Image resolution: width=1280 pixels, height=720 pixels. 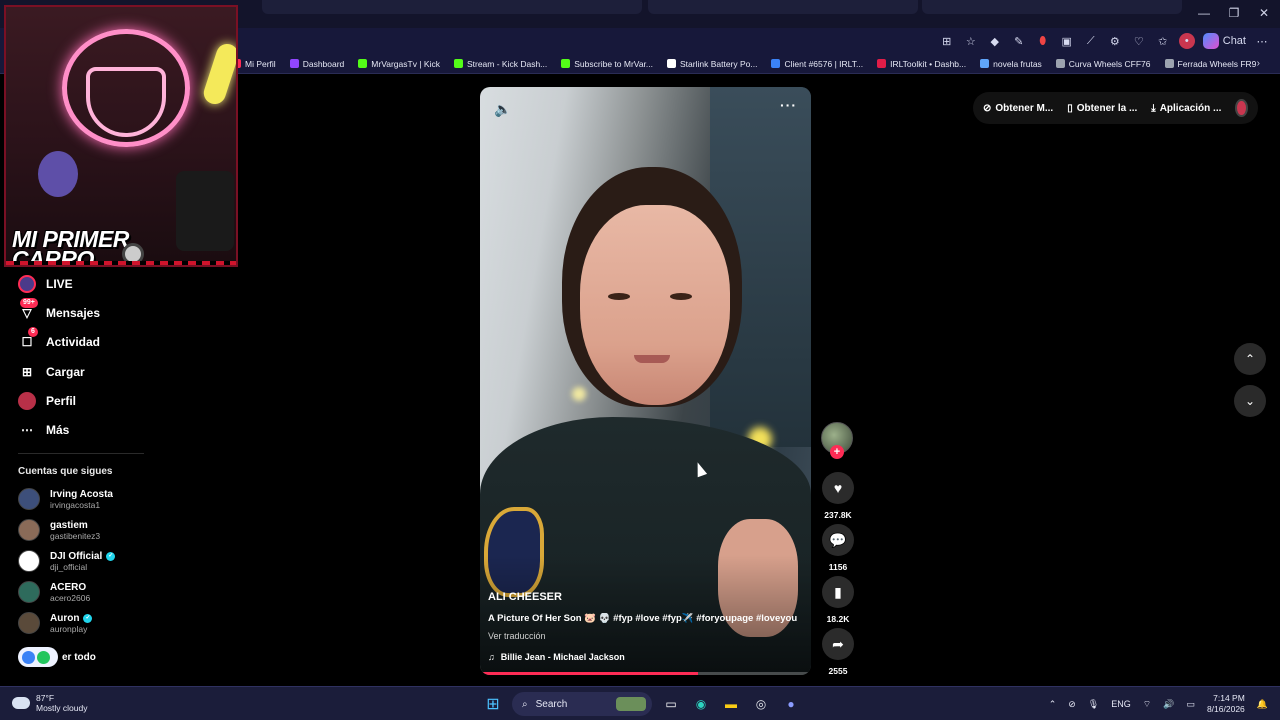 I want to click on bookmark-label: Ferrada Wheels FR9, so click(x=1217, y=63).